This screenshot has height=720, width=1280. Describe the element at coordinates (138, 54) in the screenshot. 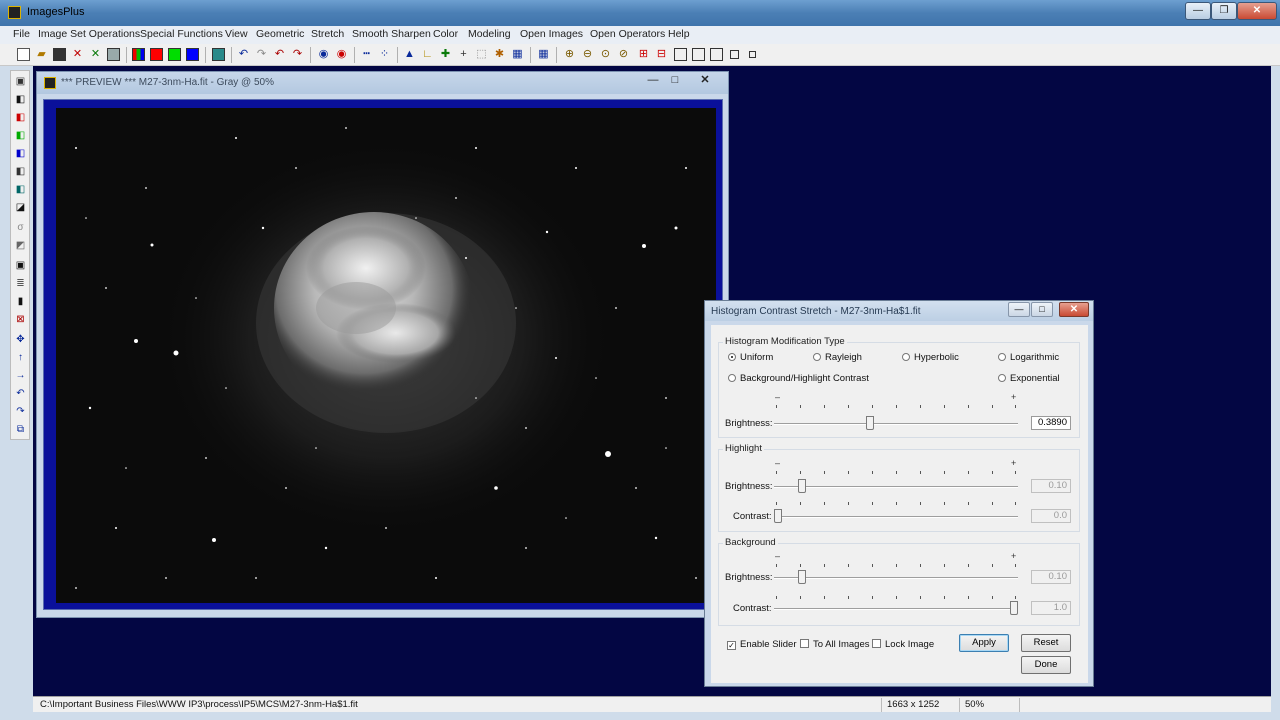

I see `rgb-channels-icon` at that location.